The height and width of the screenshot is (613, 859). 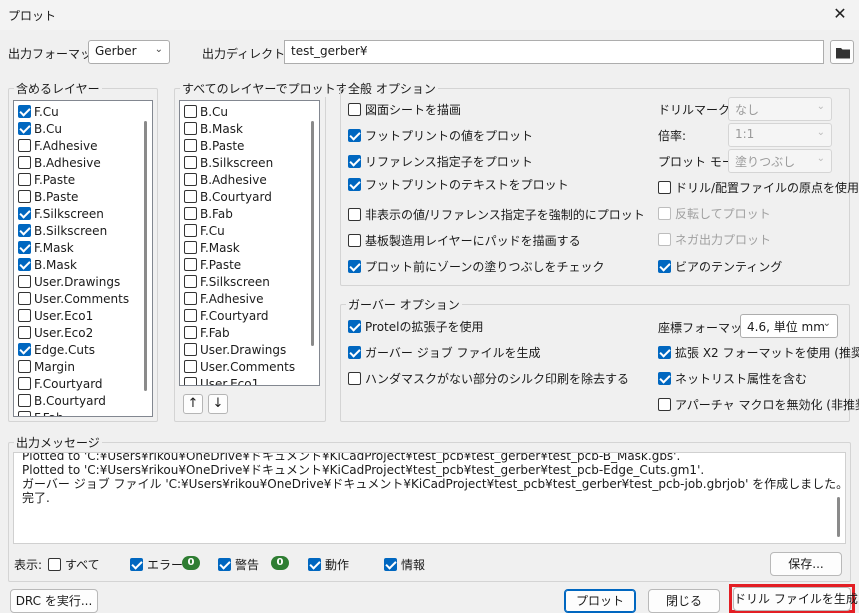 What do you see at coordinates (314, 564) in the screenshot?
I see `filter-actions-checkbox` at bounding box center [314, 564].